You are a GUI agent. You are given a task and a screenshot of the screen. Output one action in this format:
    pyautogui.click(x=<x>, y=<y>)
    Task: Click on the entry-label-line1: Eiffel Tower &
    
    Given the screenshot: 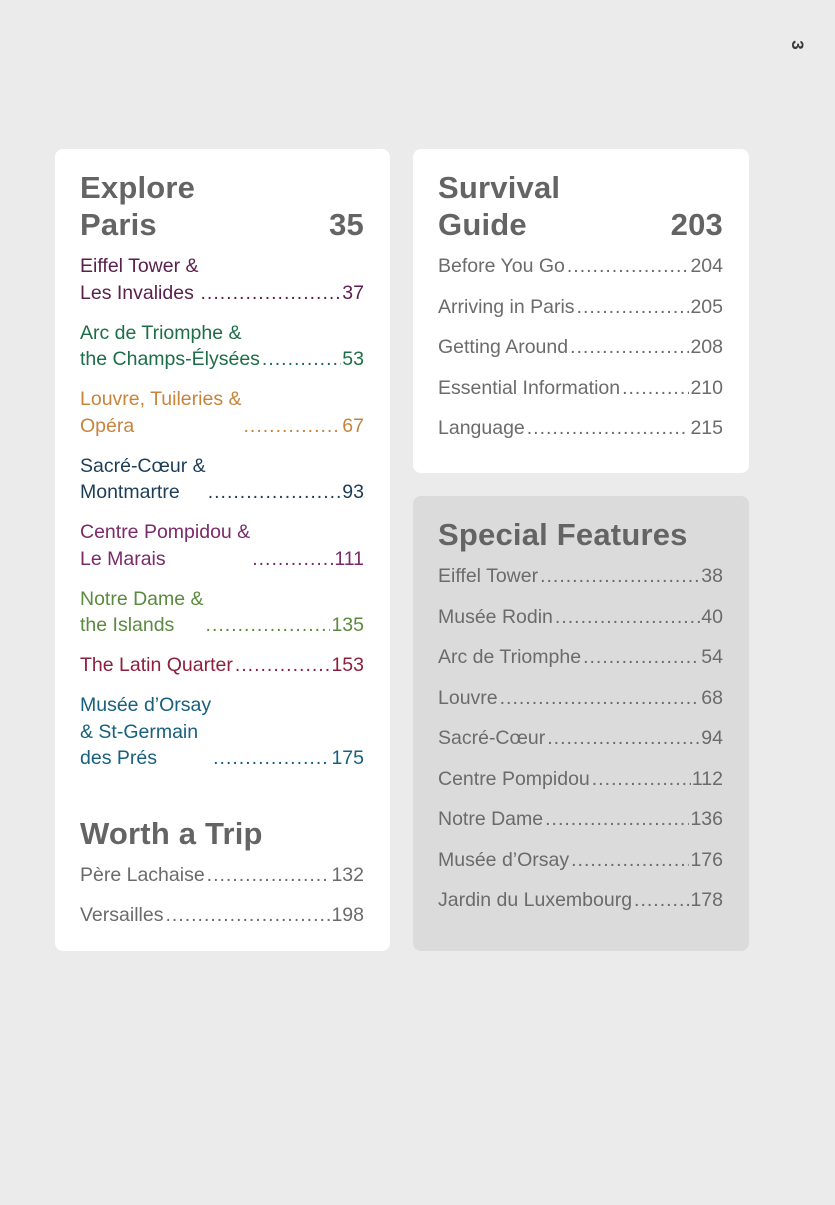 What is the action you would take?
    pyautogui.click(x=139, y=266)
    